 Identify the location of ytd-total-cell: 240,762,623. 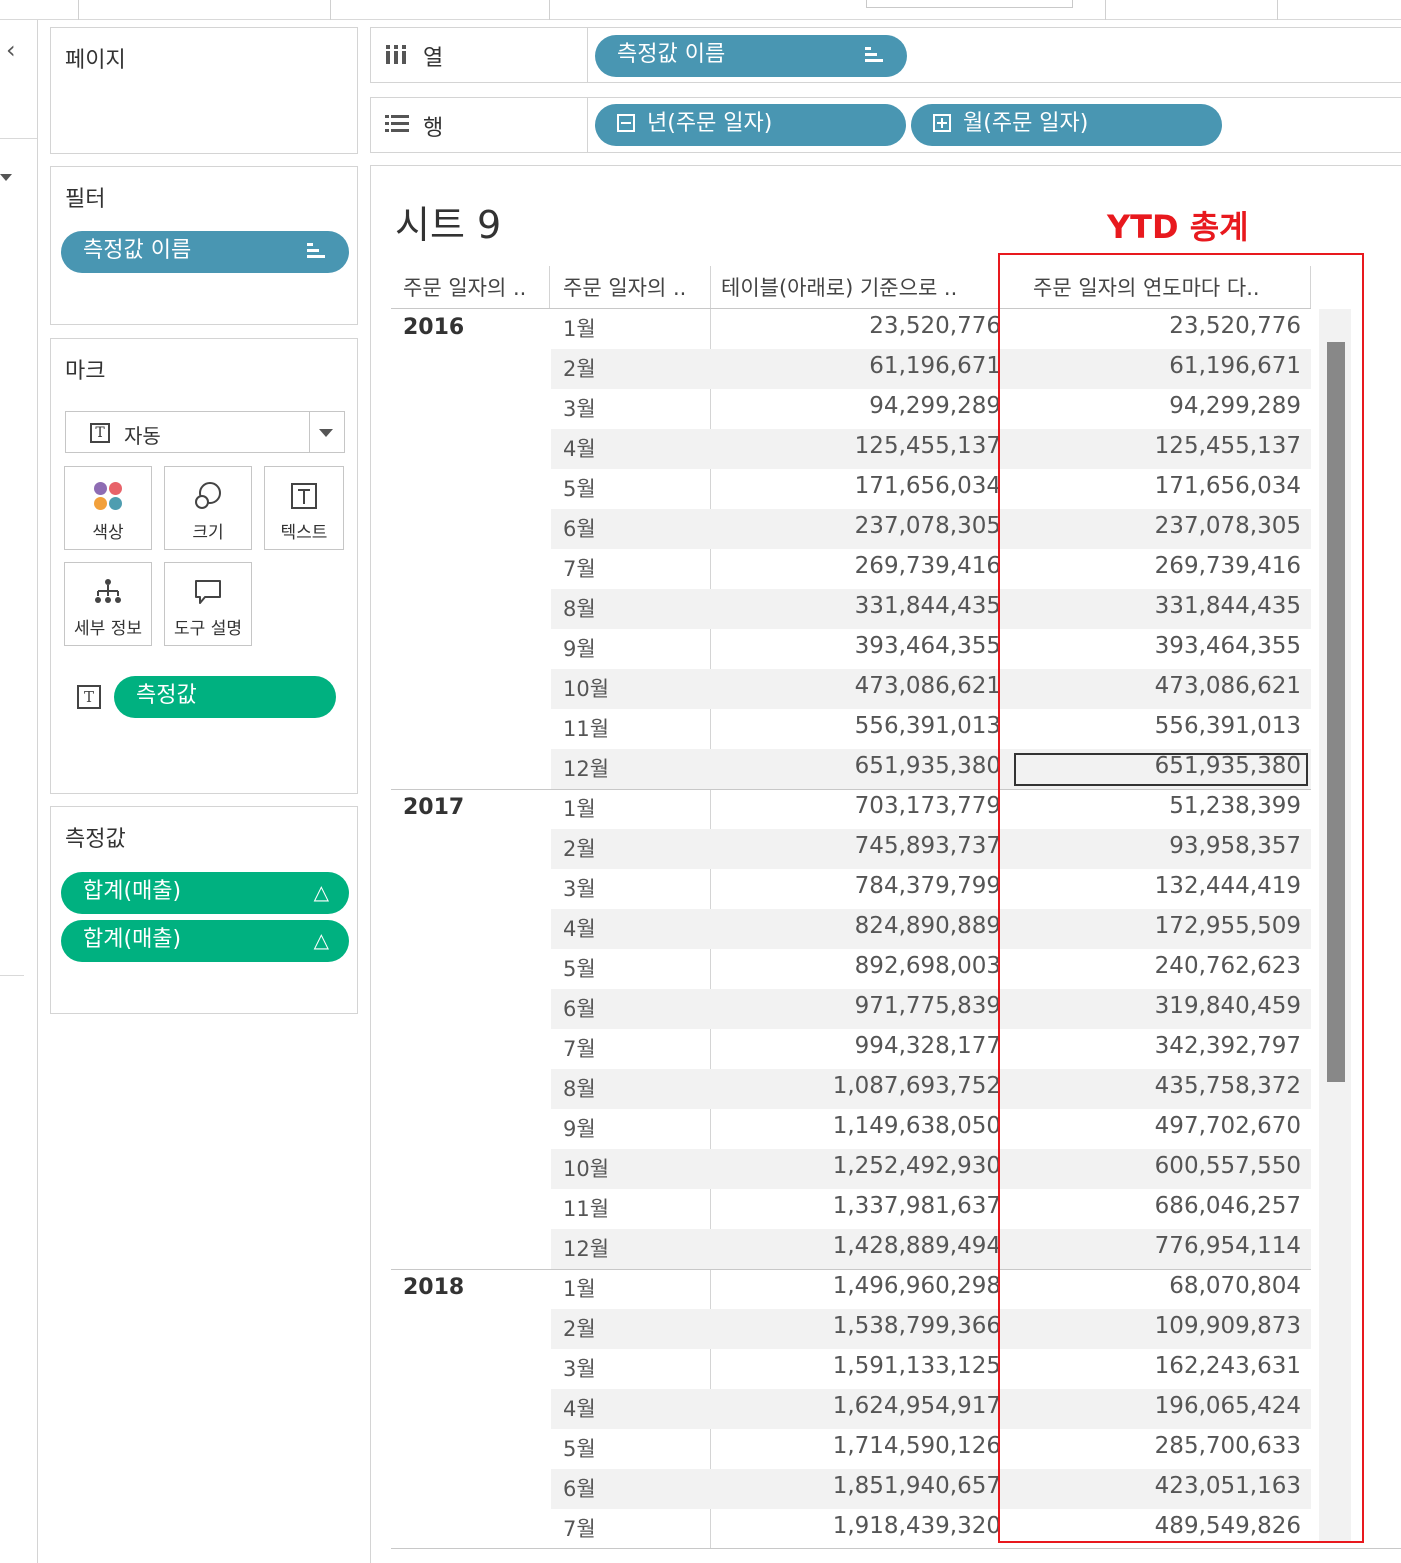
(1228, 966).